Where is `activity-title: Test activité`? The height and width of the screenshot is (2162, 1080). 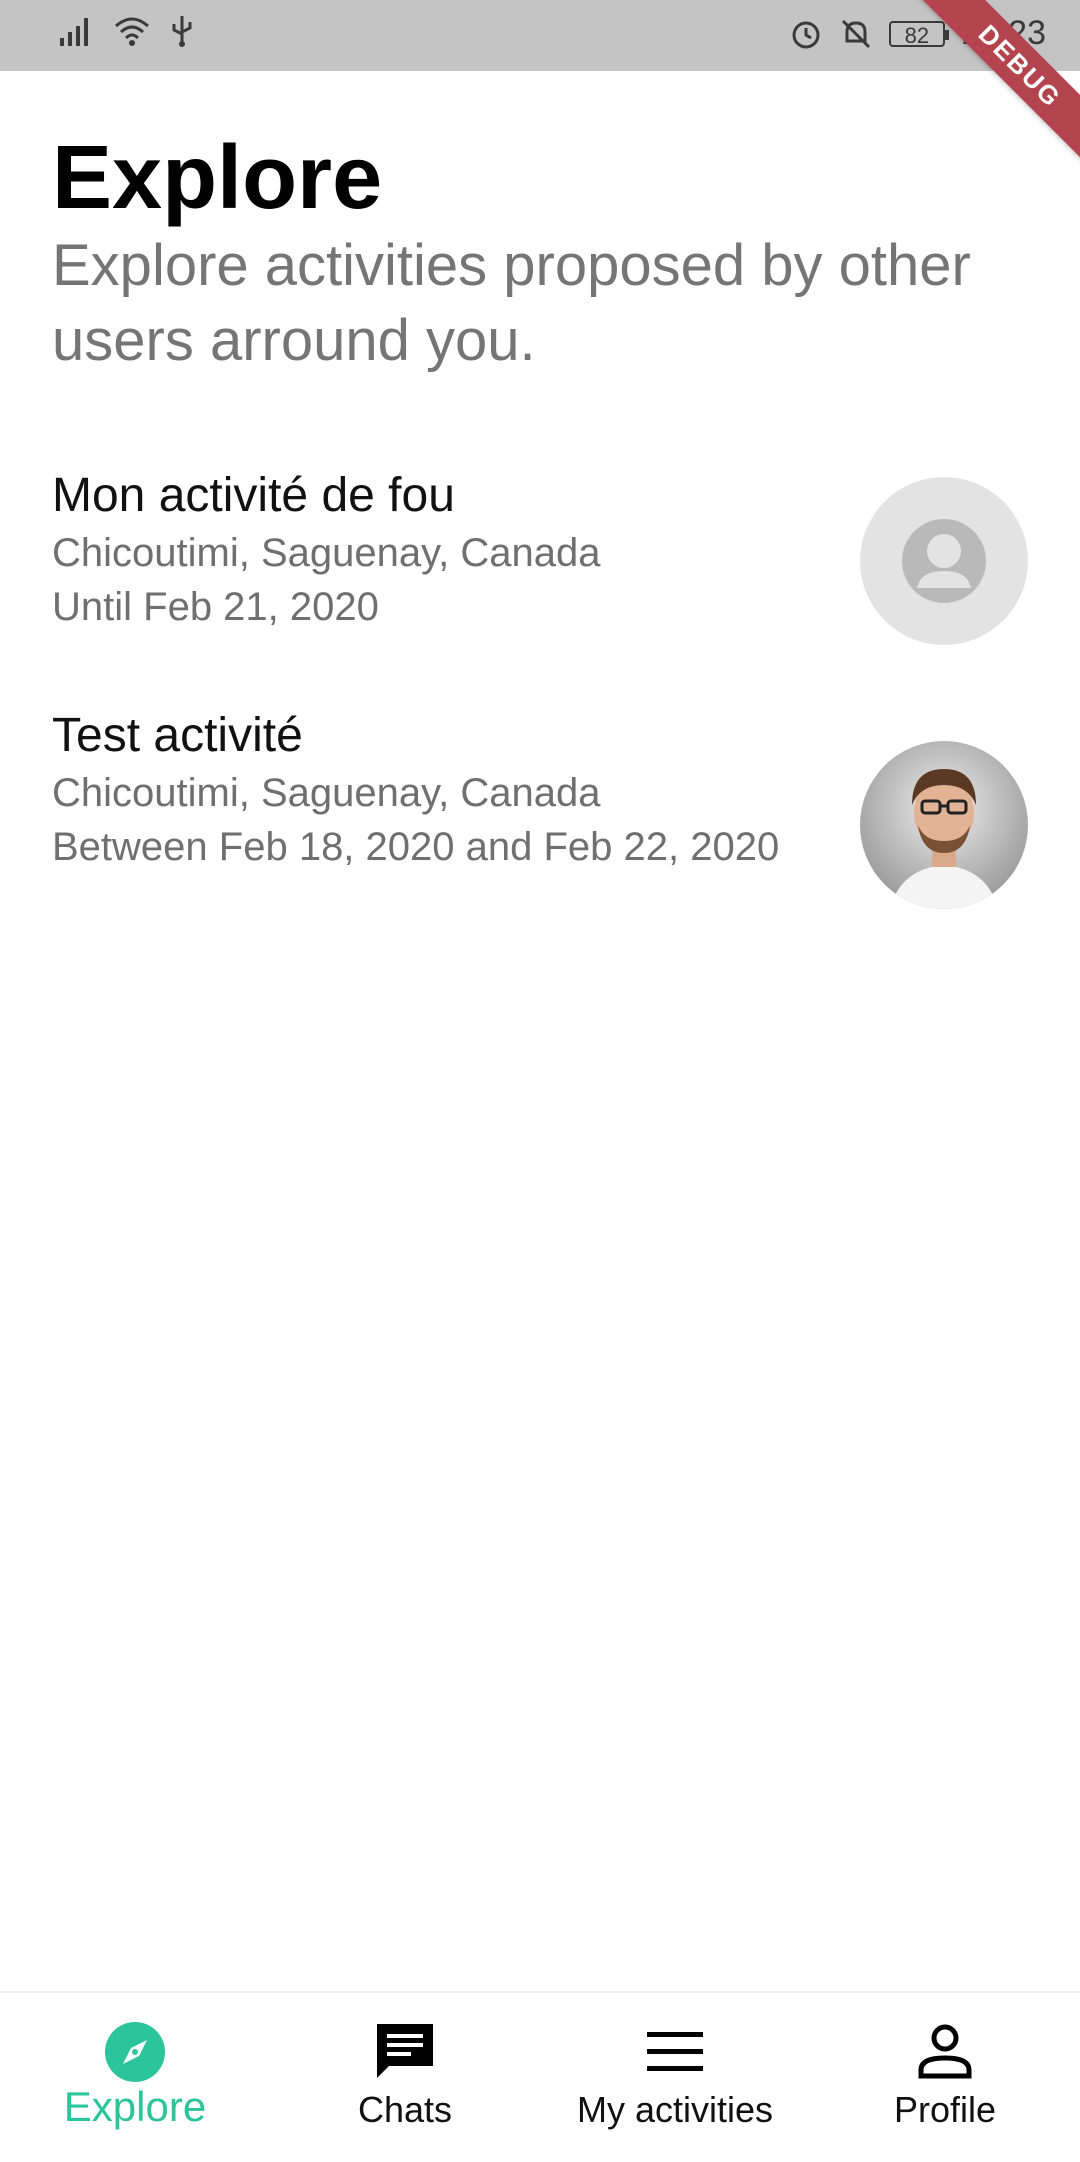 activity-title: Test activité is located at coordinates (177, 735).